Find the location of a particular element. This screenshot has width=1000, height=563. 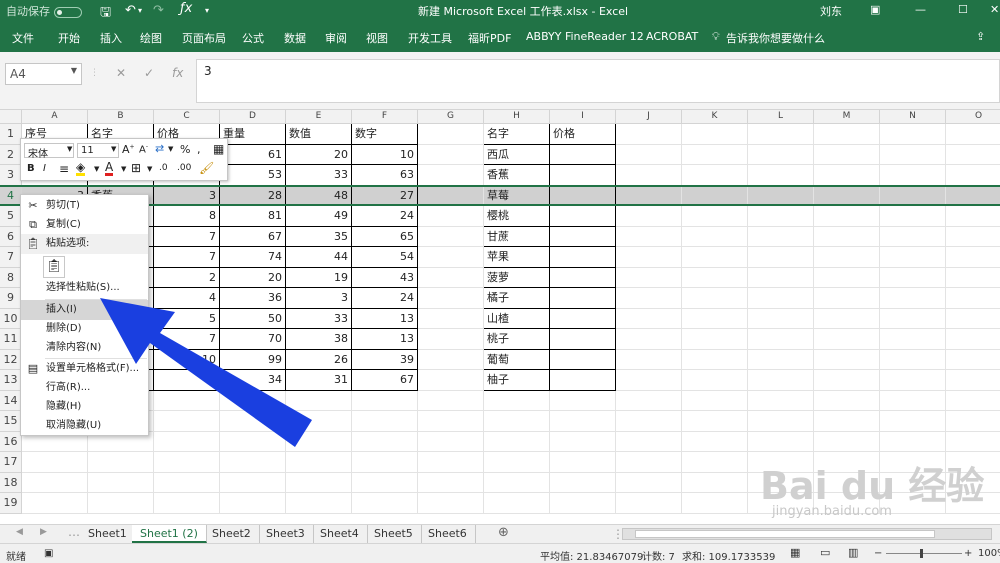

zoom-slider-thumb is located at coordinates (921, 553).